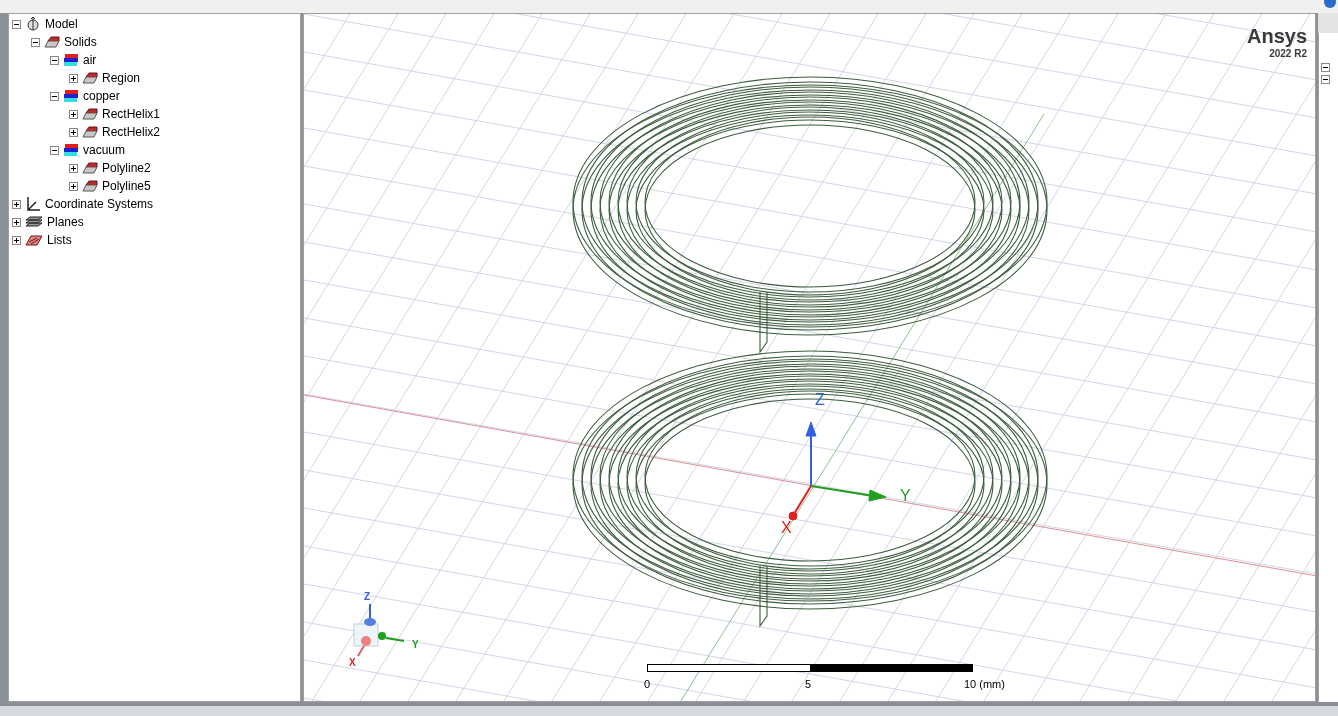 This screenshot has width=1338, height=716. Describe the element at coordinates (811, 454) in the screenshot. I see `z-axis-arrow` at that location.